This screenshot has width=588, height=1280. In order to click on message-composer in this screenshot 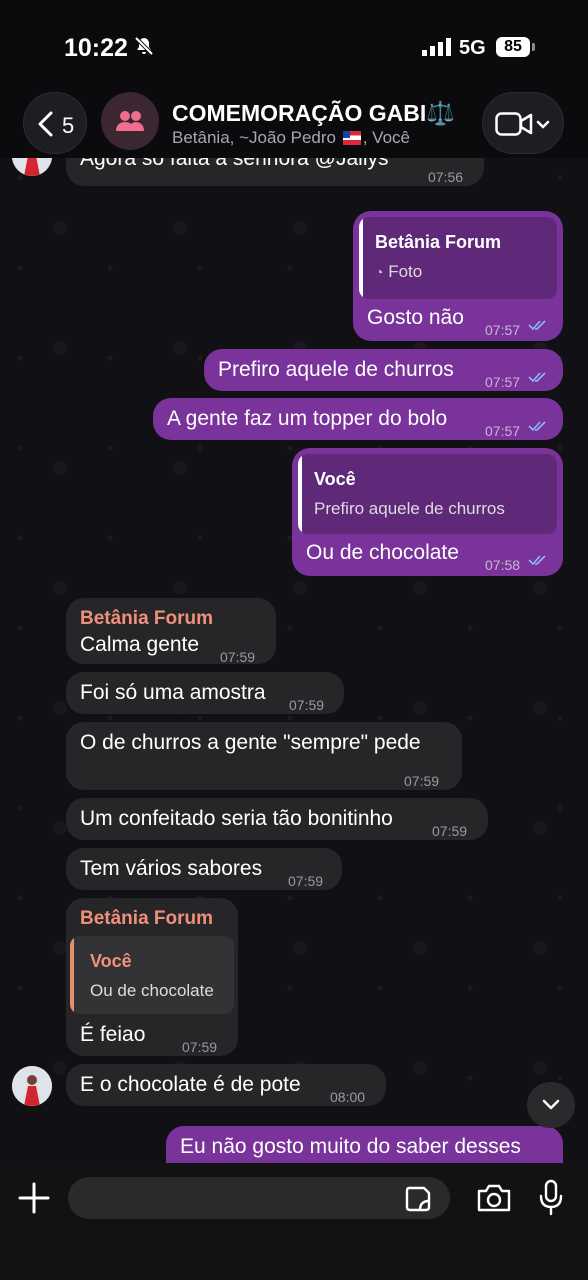, I will do `click(294, 1221)`.